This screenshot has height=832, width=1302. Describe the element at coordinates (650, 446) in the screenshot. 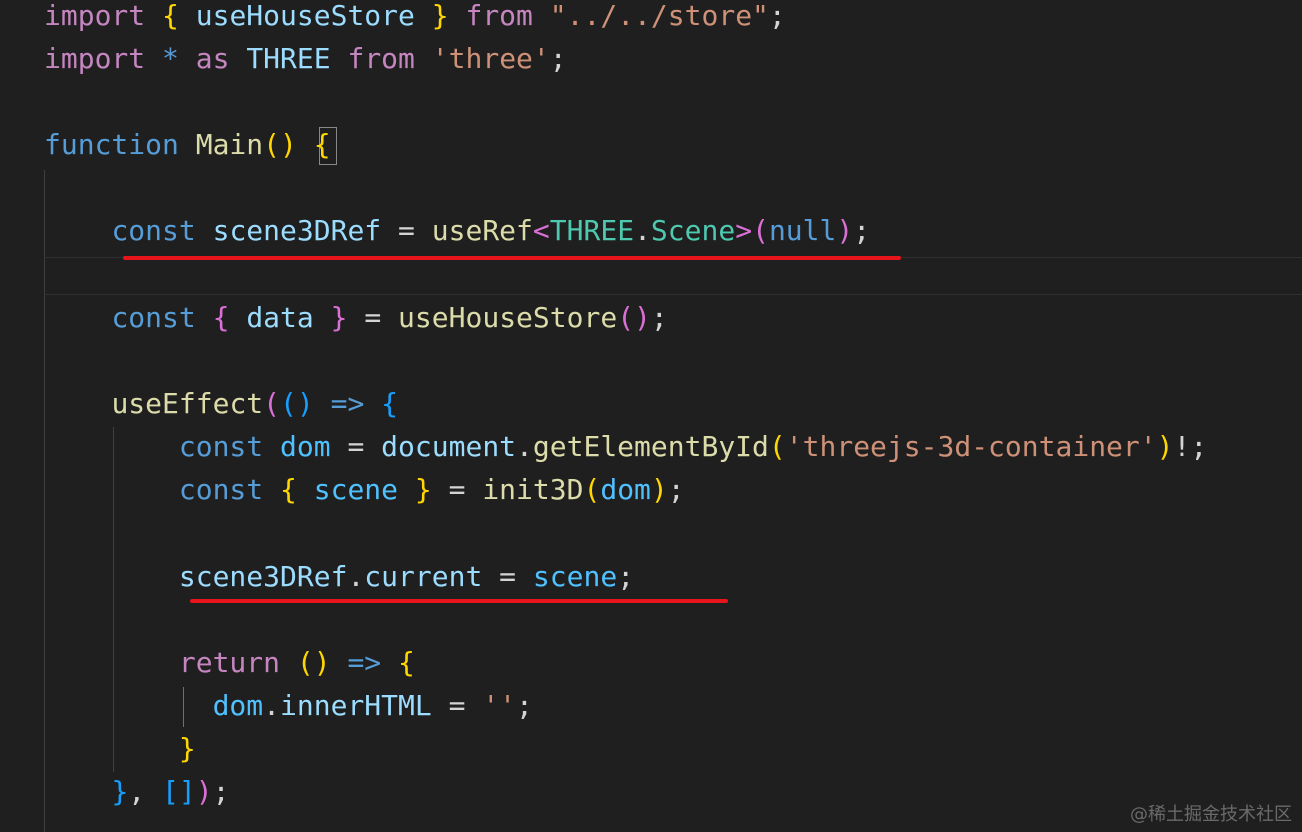

I see `code-token: getElementById` at that location.